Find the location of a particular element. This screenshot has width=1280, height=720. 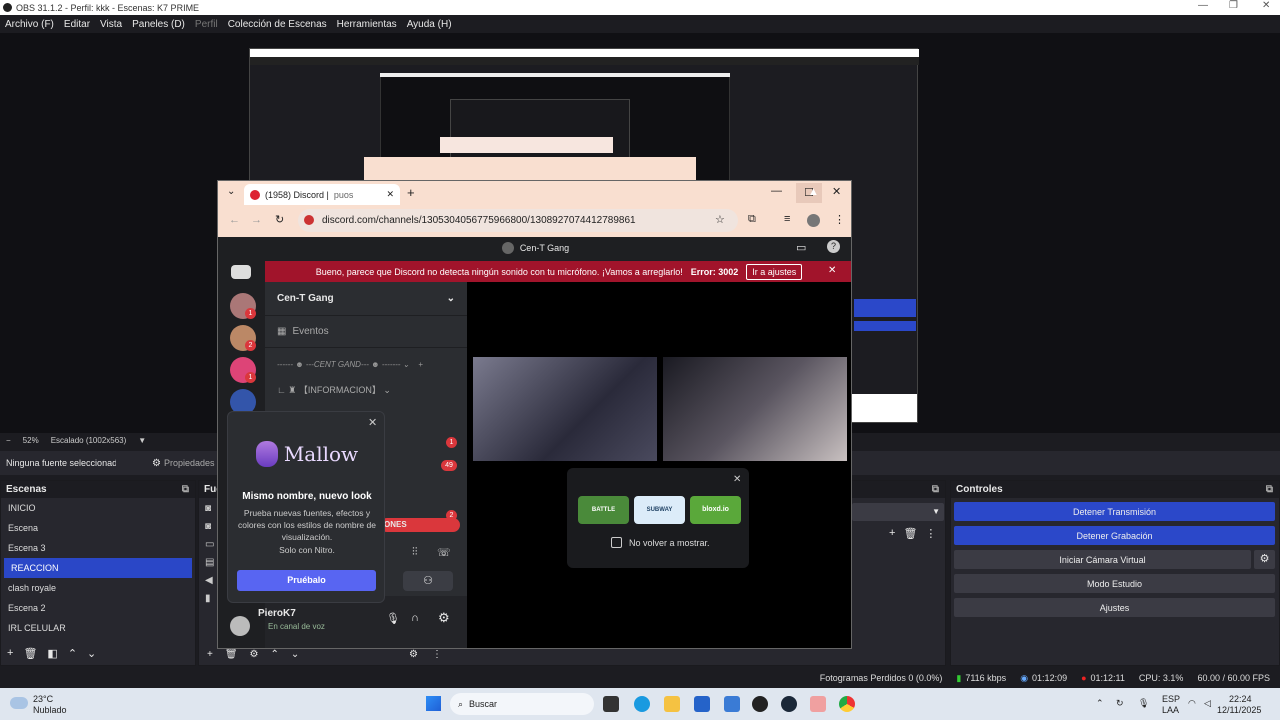

scale-label: Escalado (1002x563) is located at coordinates (89, 440).